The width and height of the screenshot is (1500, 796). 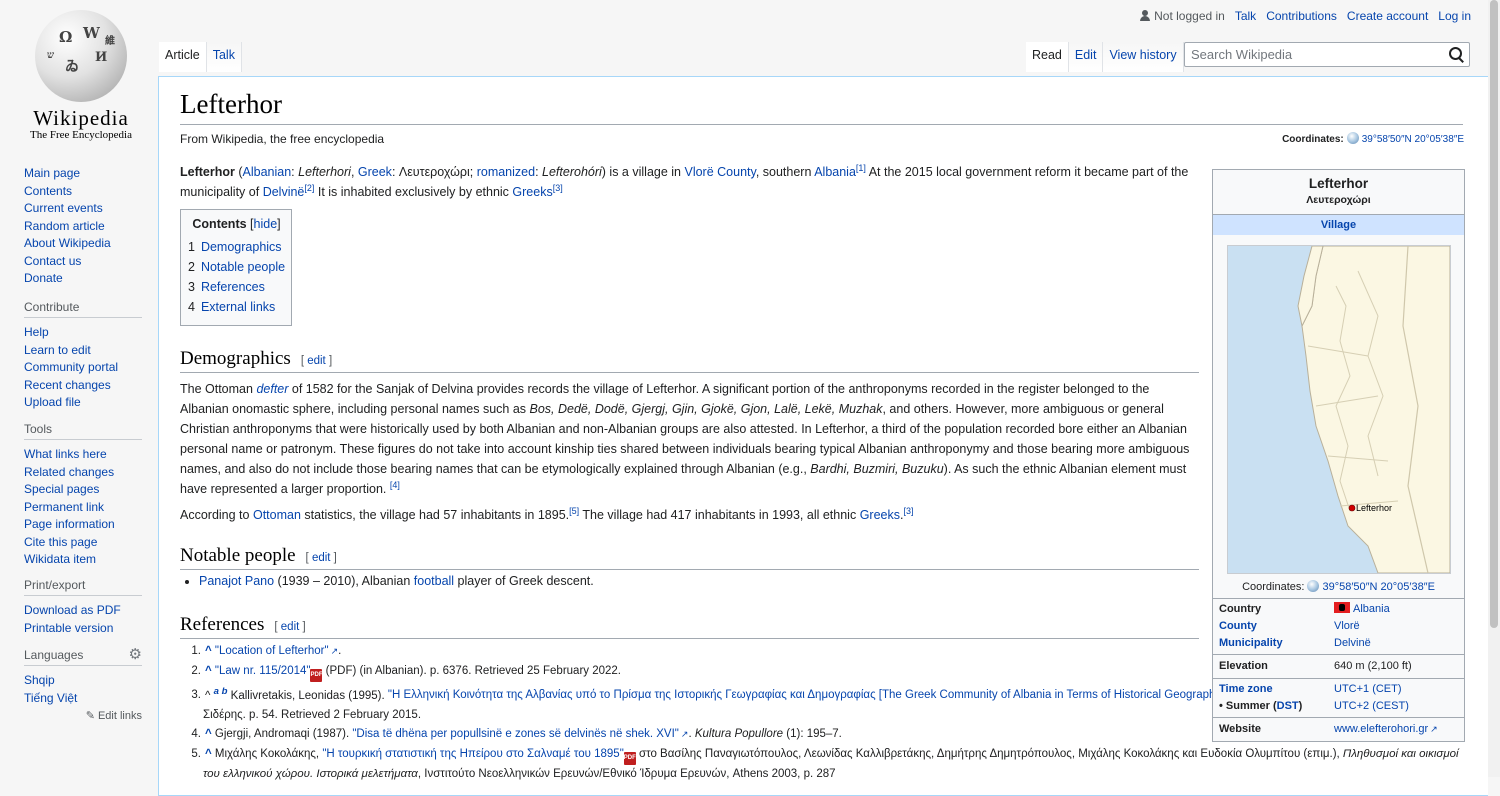 I want to click on toc-link-demographics: Demographics, so click(x=241, y=247).